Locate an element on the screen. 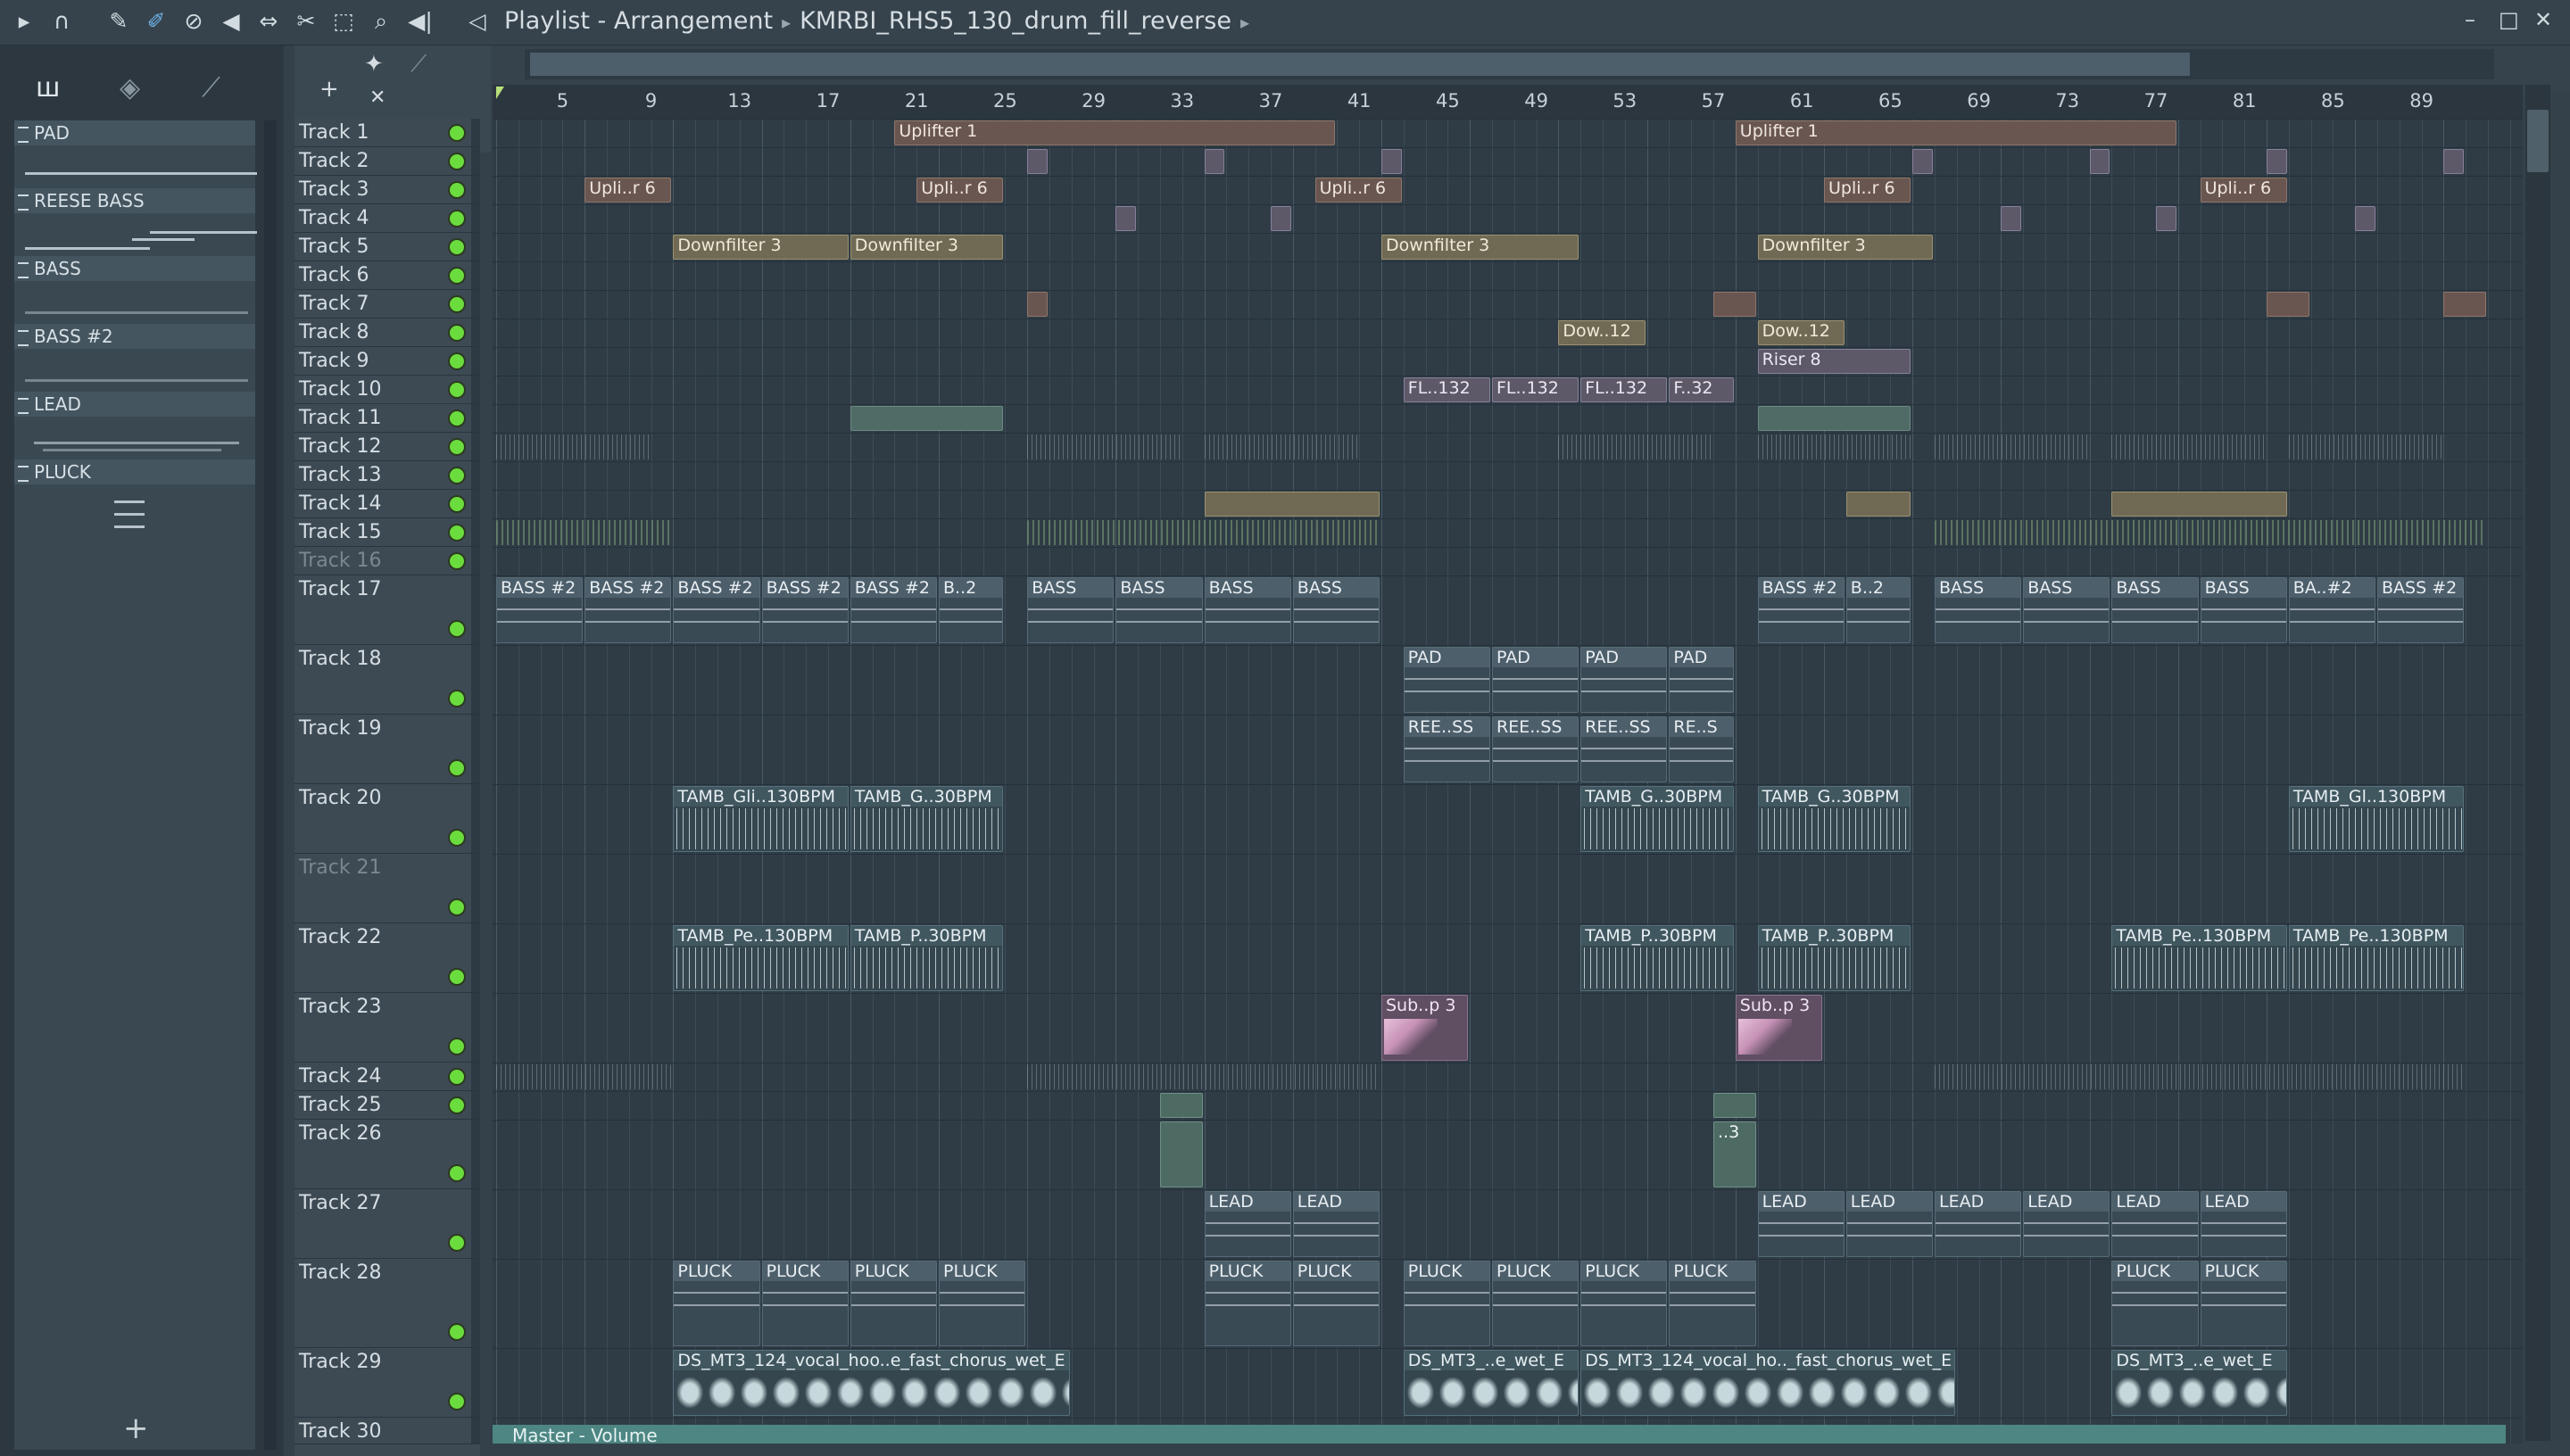 The height and width of the screenshot is (1456, 2570). track-header: Track 12 is located at coordinates (387, 447).